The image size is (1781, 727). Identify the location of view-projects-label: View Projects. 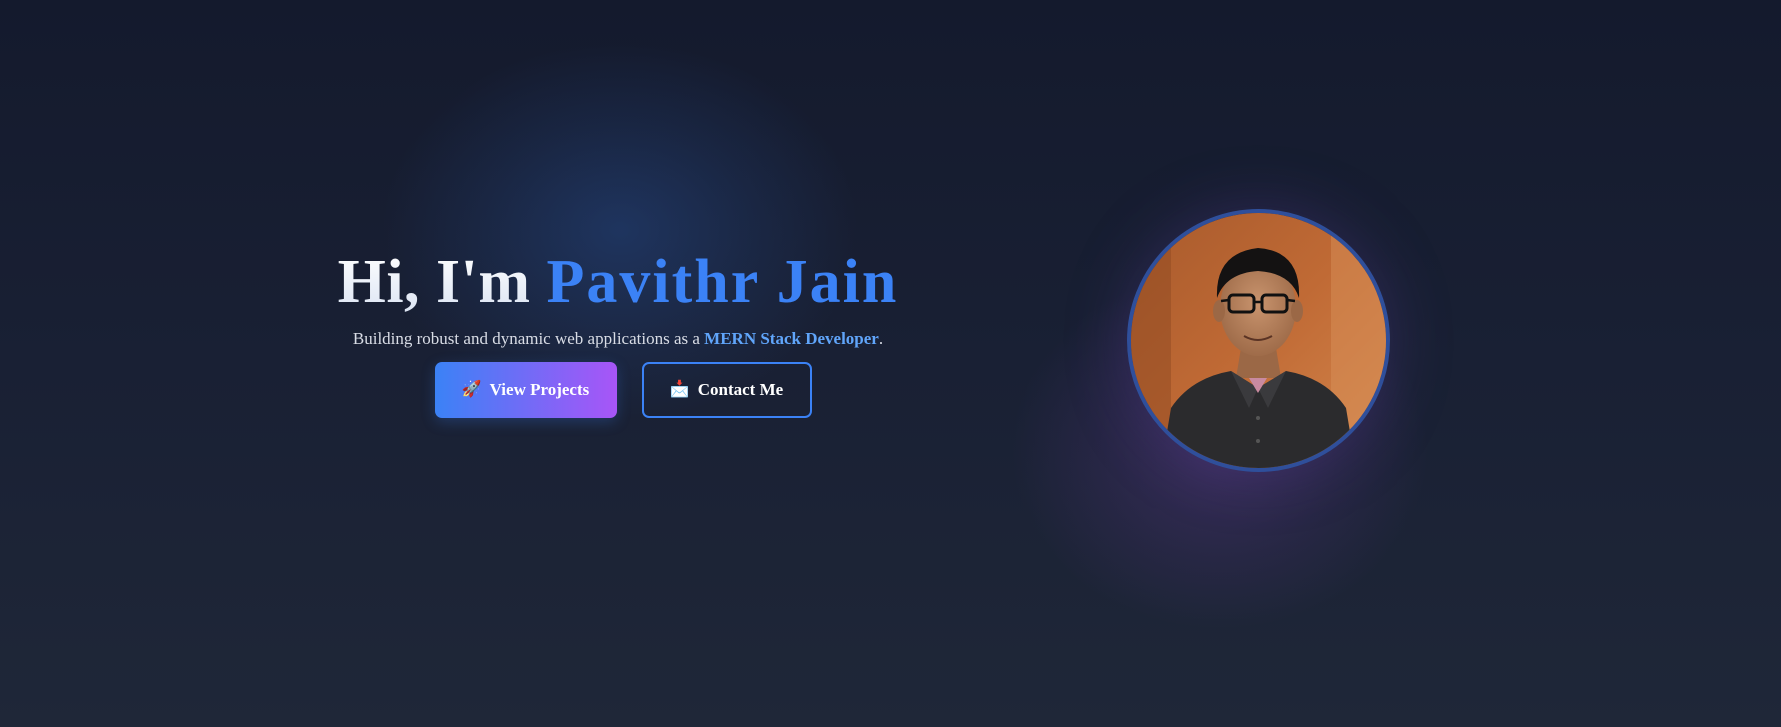
(539, 389).